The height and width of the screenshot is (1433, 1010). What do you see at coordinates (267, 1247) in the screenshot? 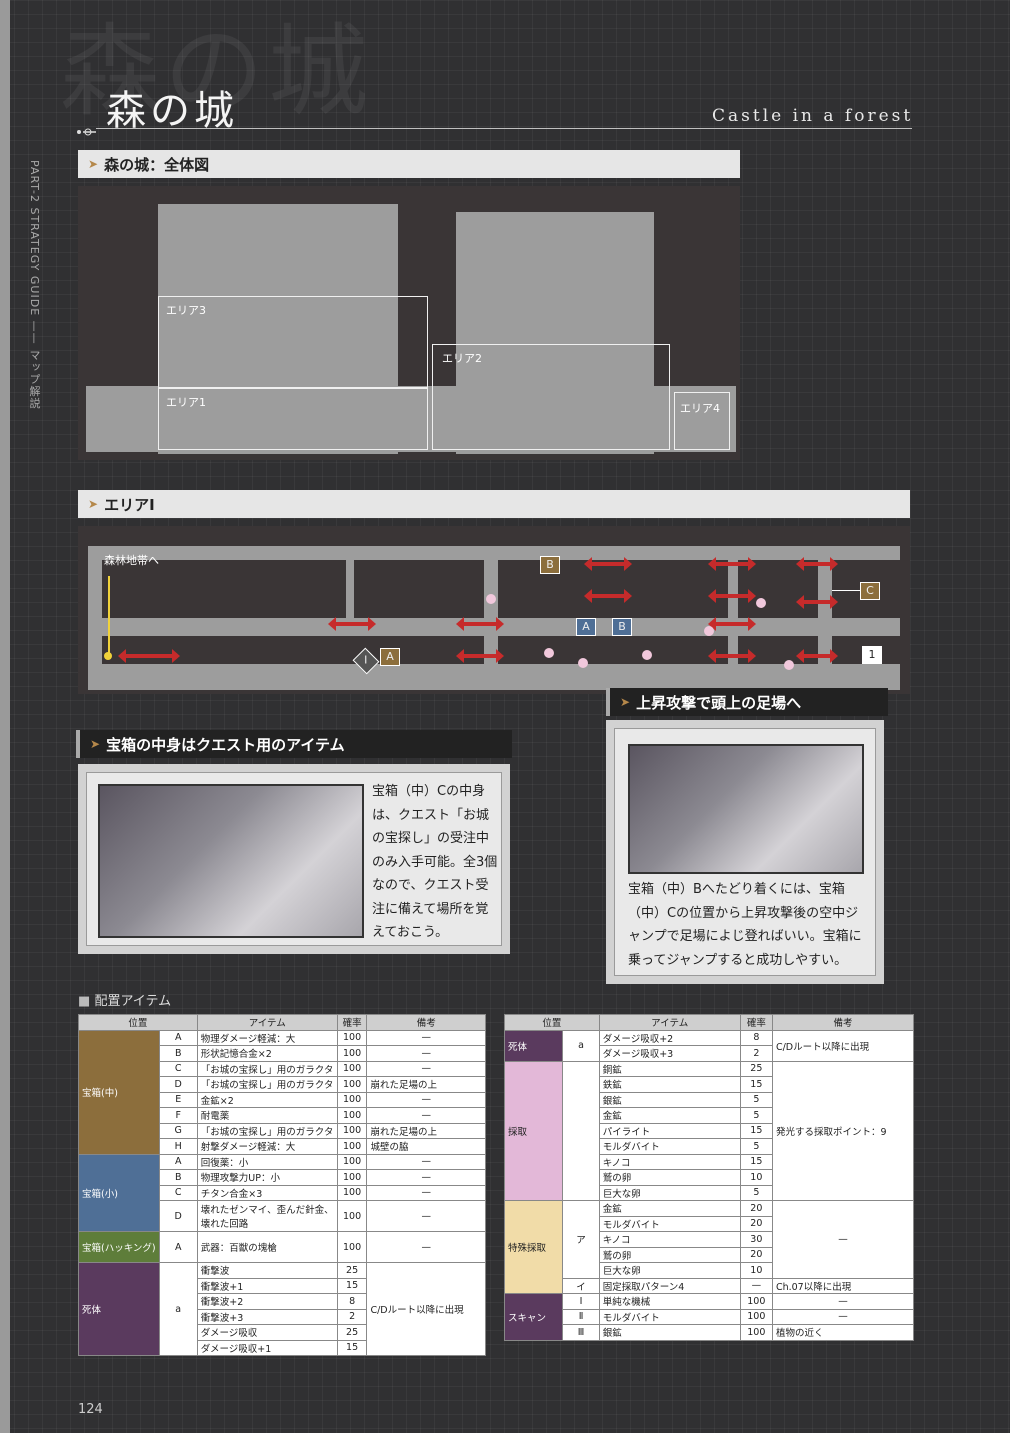
I see `item-cell: 武器：百獣の塊槍` at bounding box center [267, 1247].